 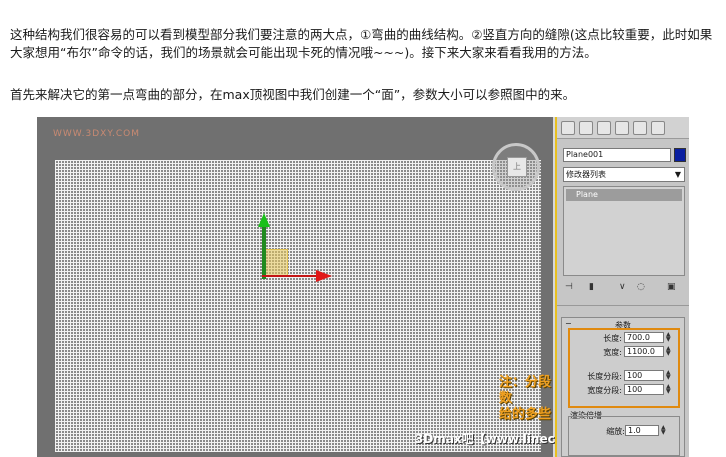 I want to click on segments-note-line2: 给的多些, so click(x=525, y=414).